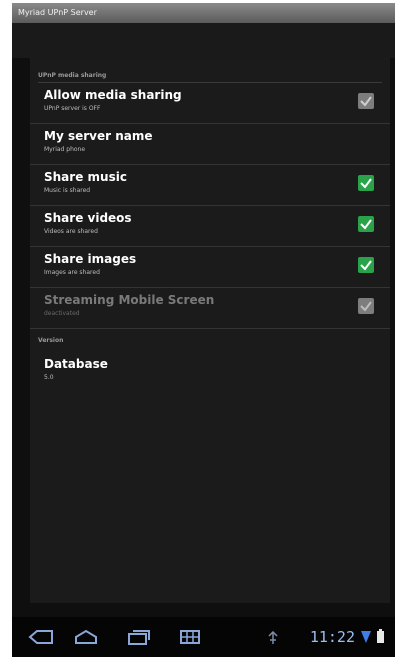  What do you see at coordinates (203, 13) in the screenshot?
I see `title-bar: Myriad UPnP Server` at bounding box center [203, 13].